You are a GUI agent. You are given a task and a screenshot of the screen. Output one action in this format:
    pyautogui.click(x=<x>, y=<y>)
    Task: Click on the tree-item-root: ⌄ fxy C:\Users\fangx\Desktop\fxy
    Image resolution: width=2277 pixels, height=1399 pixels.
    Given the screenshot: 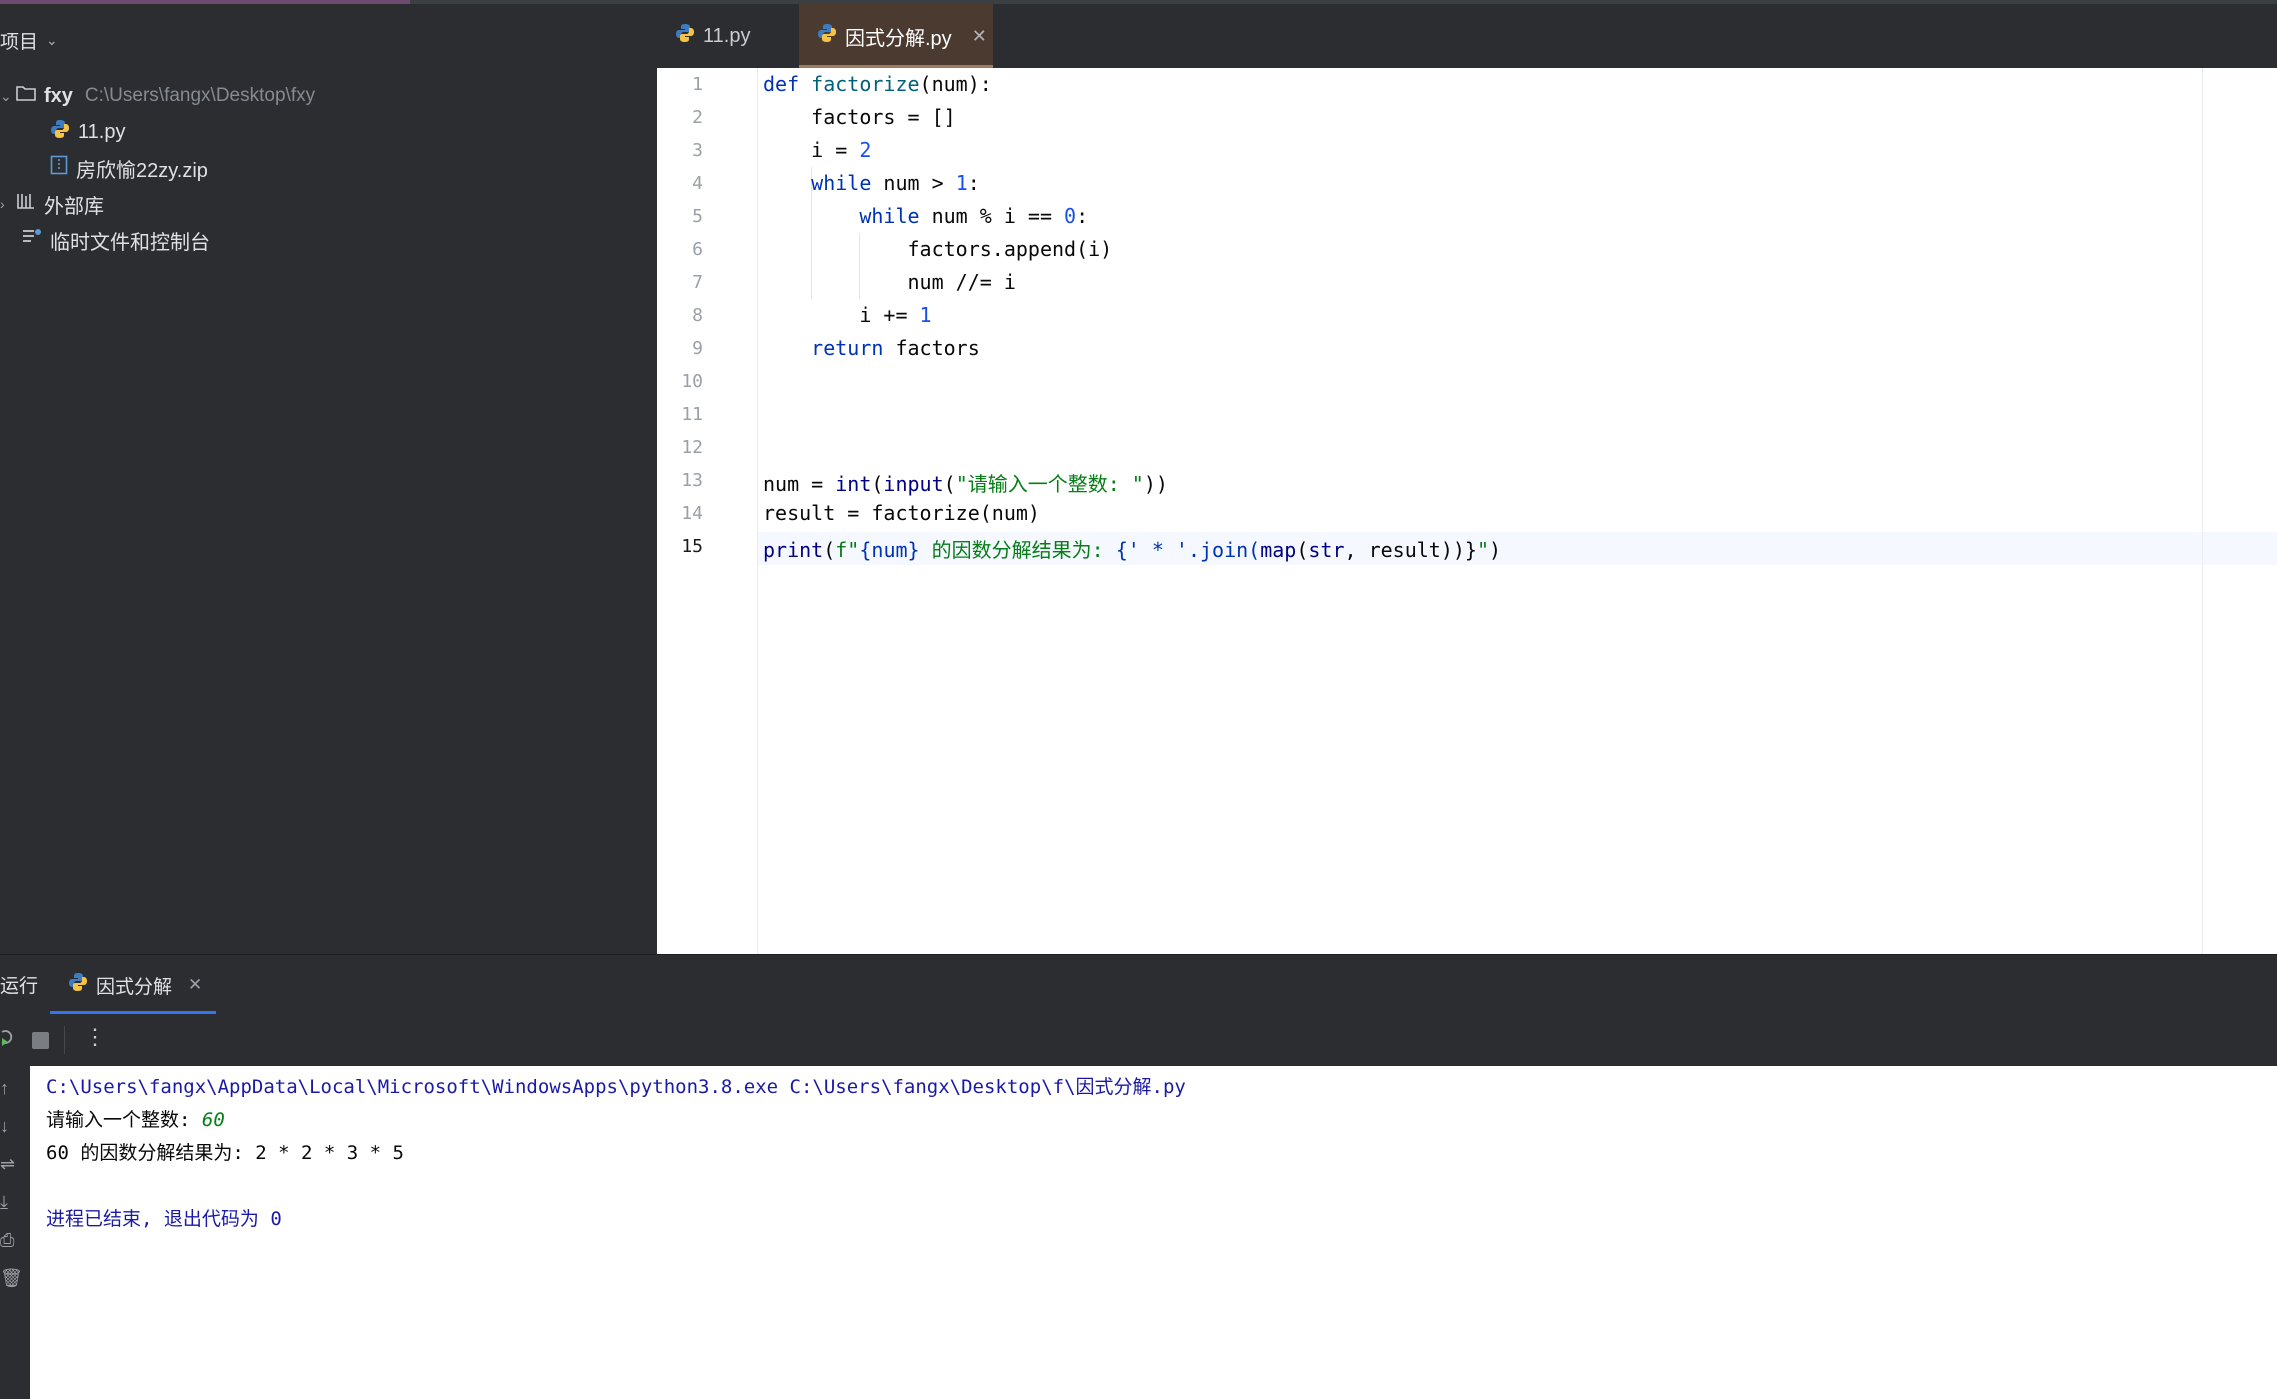 What is the action you would take?
    pyautogui.click(x=157, y=96)
    